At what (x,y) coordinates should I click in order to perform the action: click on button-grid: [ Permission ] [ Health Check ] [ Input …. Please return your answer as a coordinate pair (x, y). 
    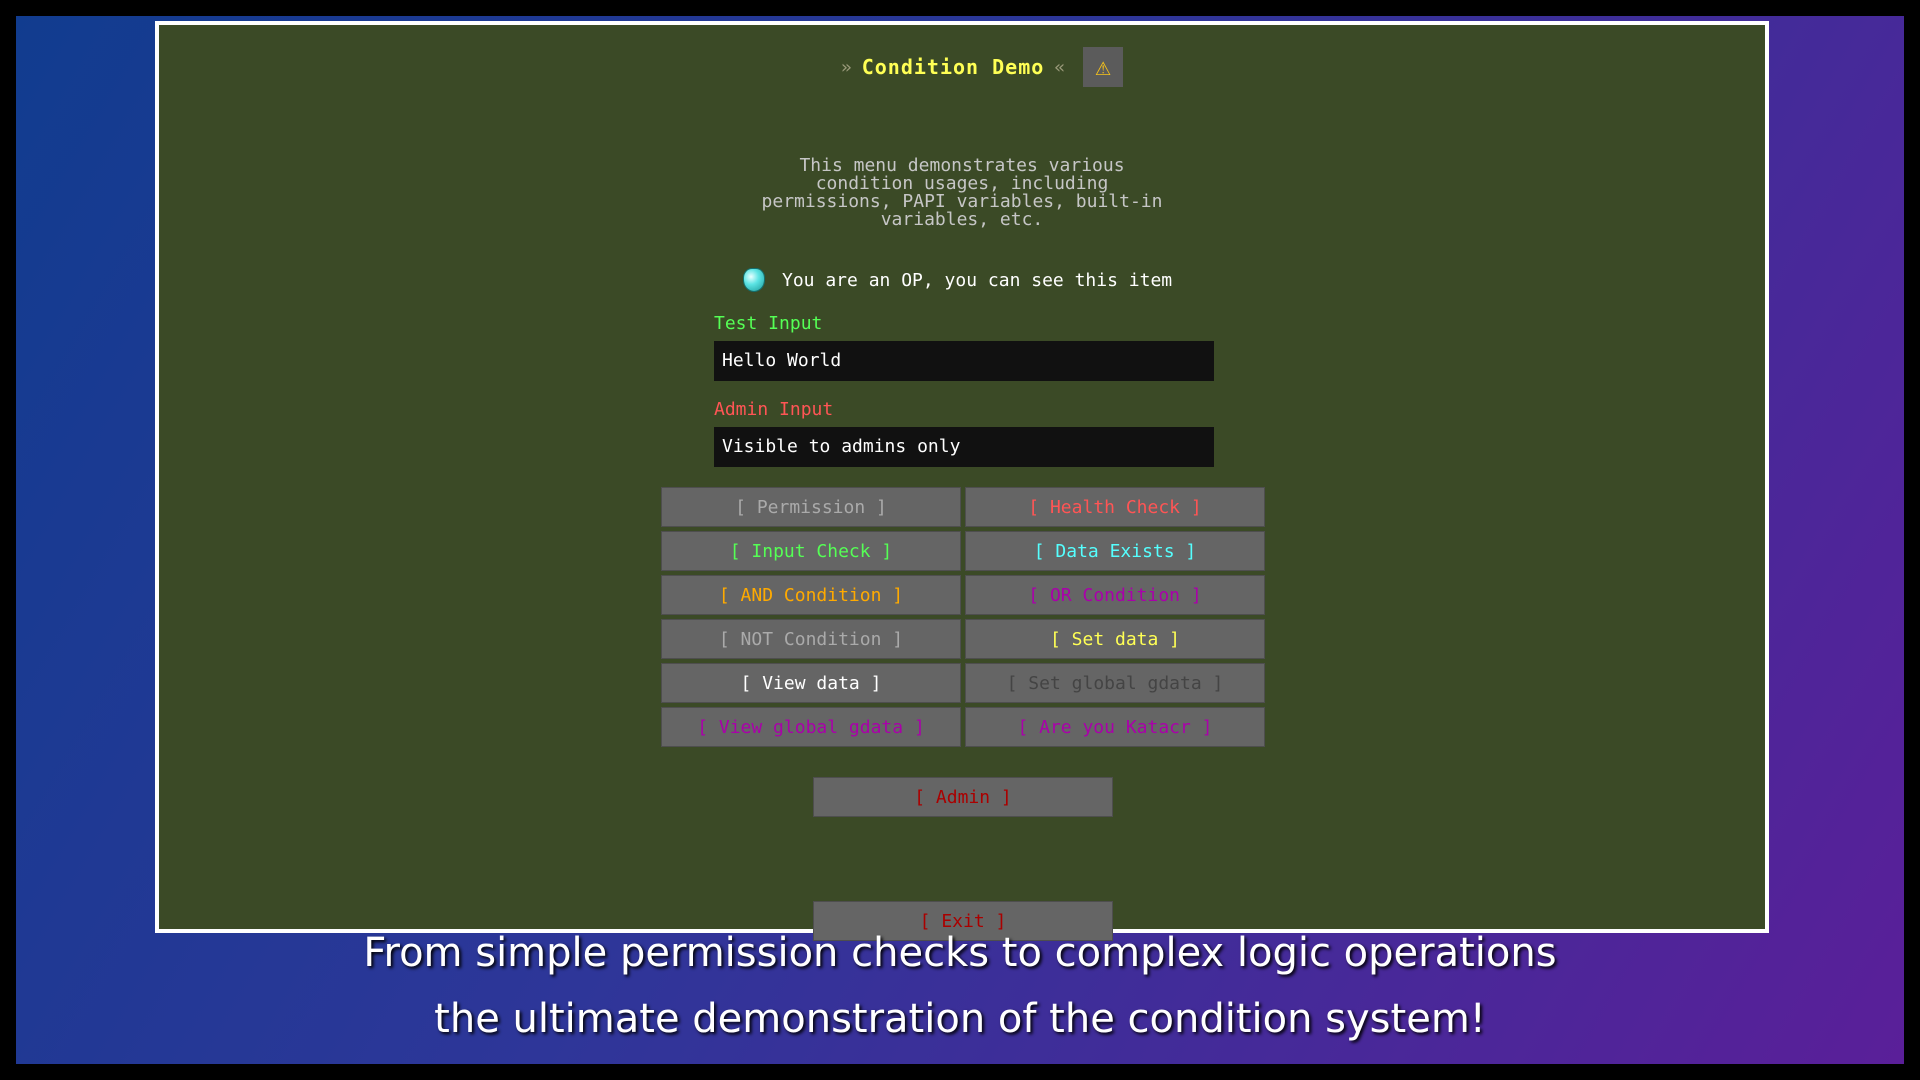
    Looking at the image, I should click on (963, 617).